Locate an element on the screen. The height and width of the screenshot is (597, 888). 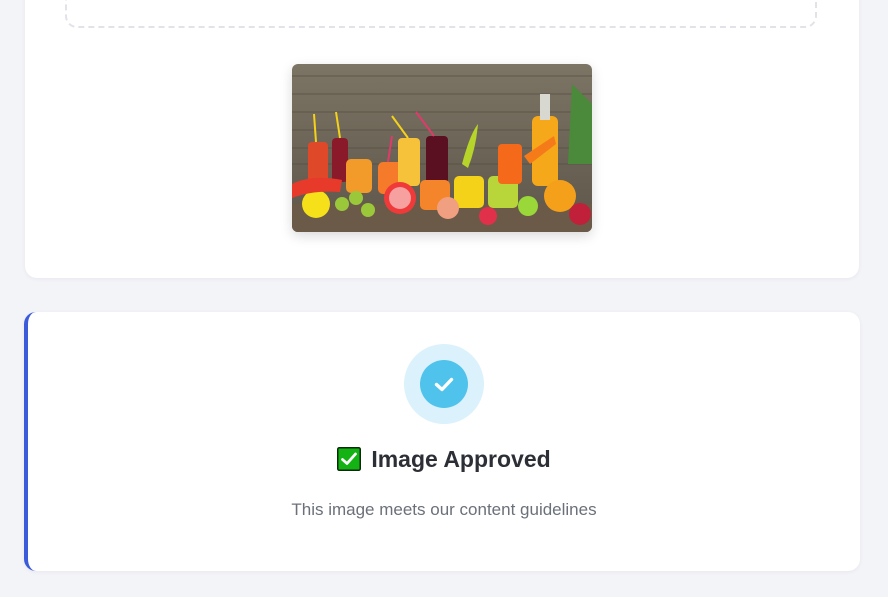
status-indicator is located at coordinates (444, 384).